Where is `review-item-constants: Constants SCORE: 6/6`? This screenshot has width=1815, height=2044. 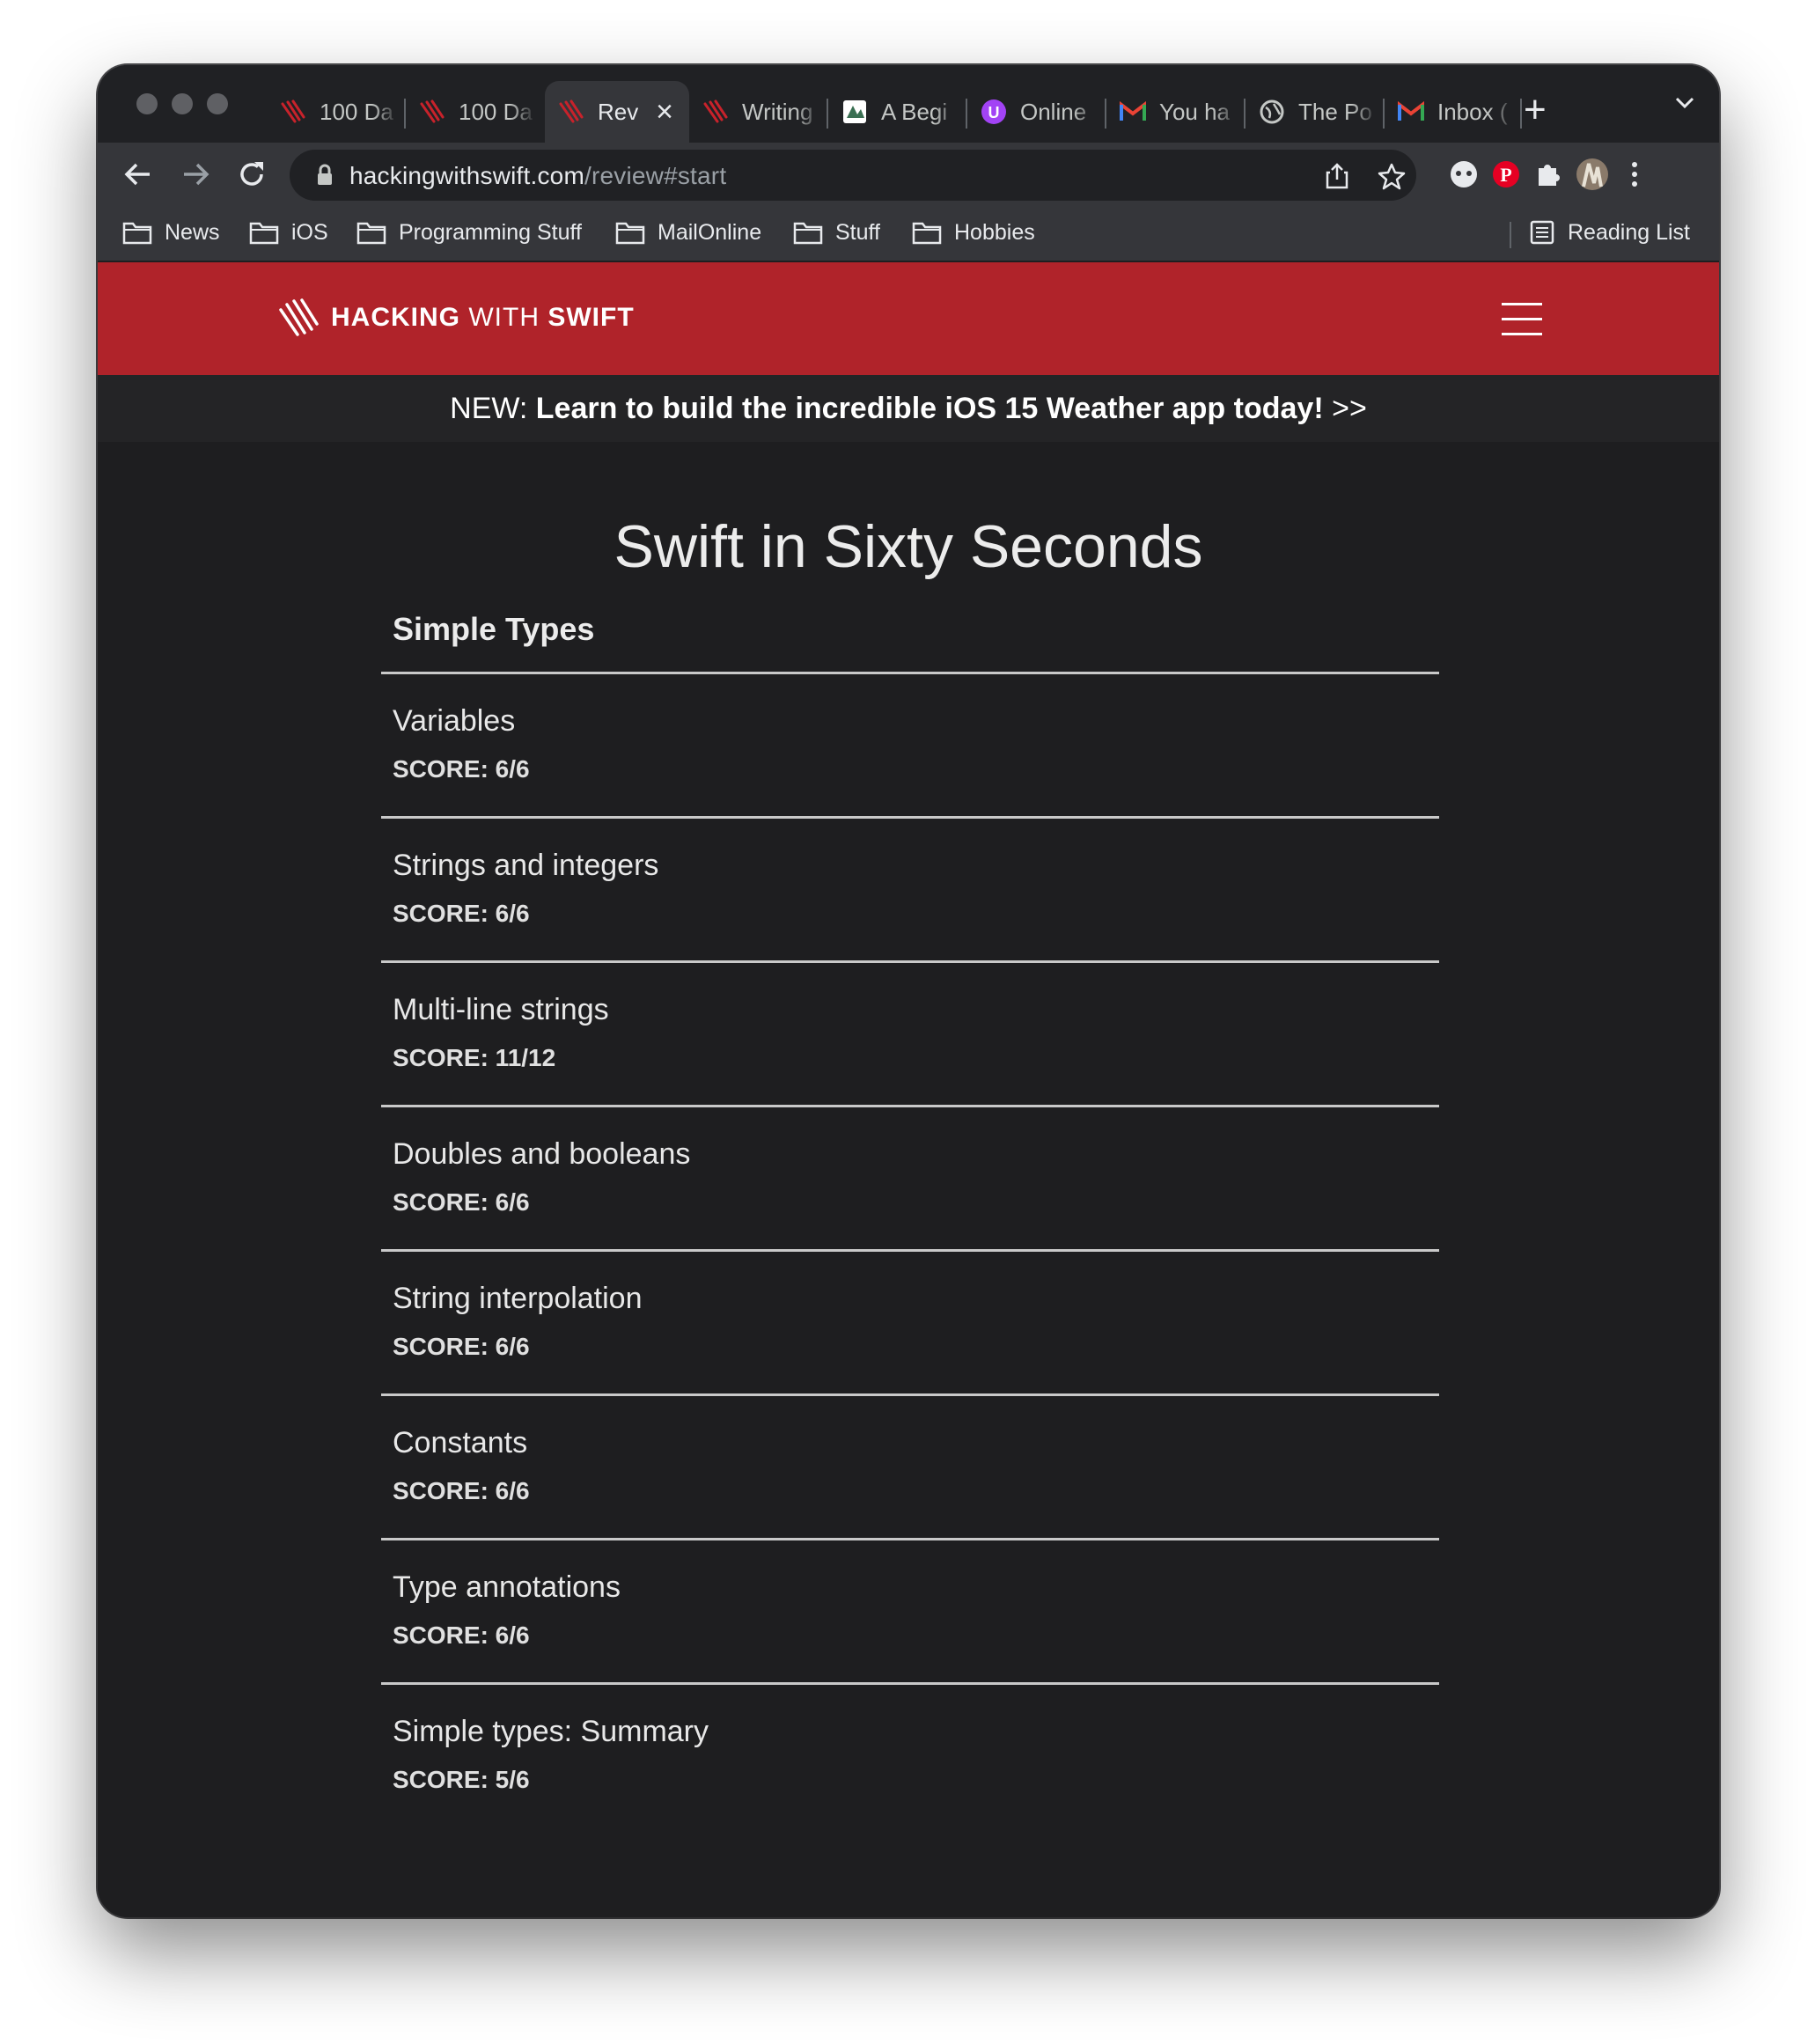
review-item-constants: Constants SCORE: 6/6 is located at coordinates (910, 1465).